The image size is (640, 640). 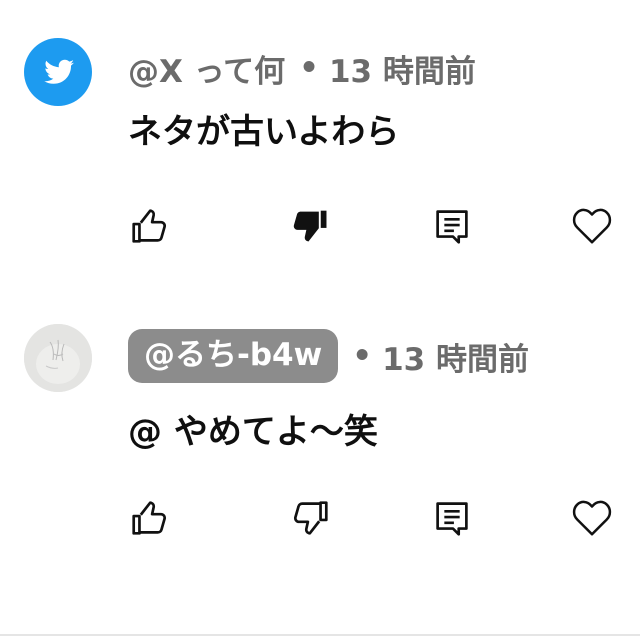 I want to click on divider, so click(x=320, y=635).